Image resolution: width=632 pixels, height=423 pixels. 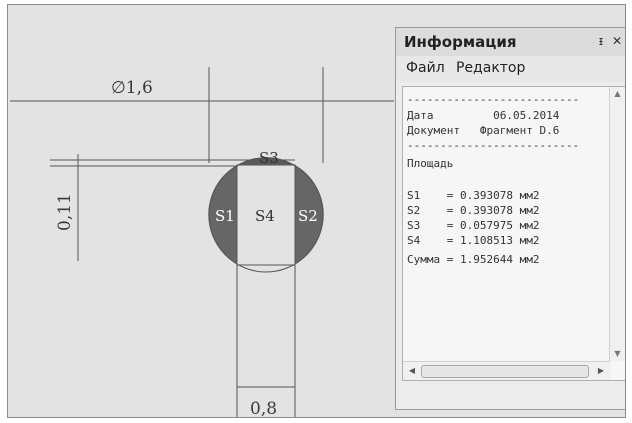 What do you see at coordinates (460, 42) in the screenshot?
I see `panel-title: Информация` at bounding box center [460, 42].